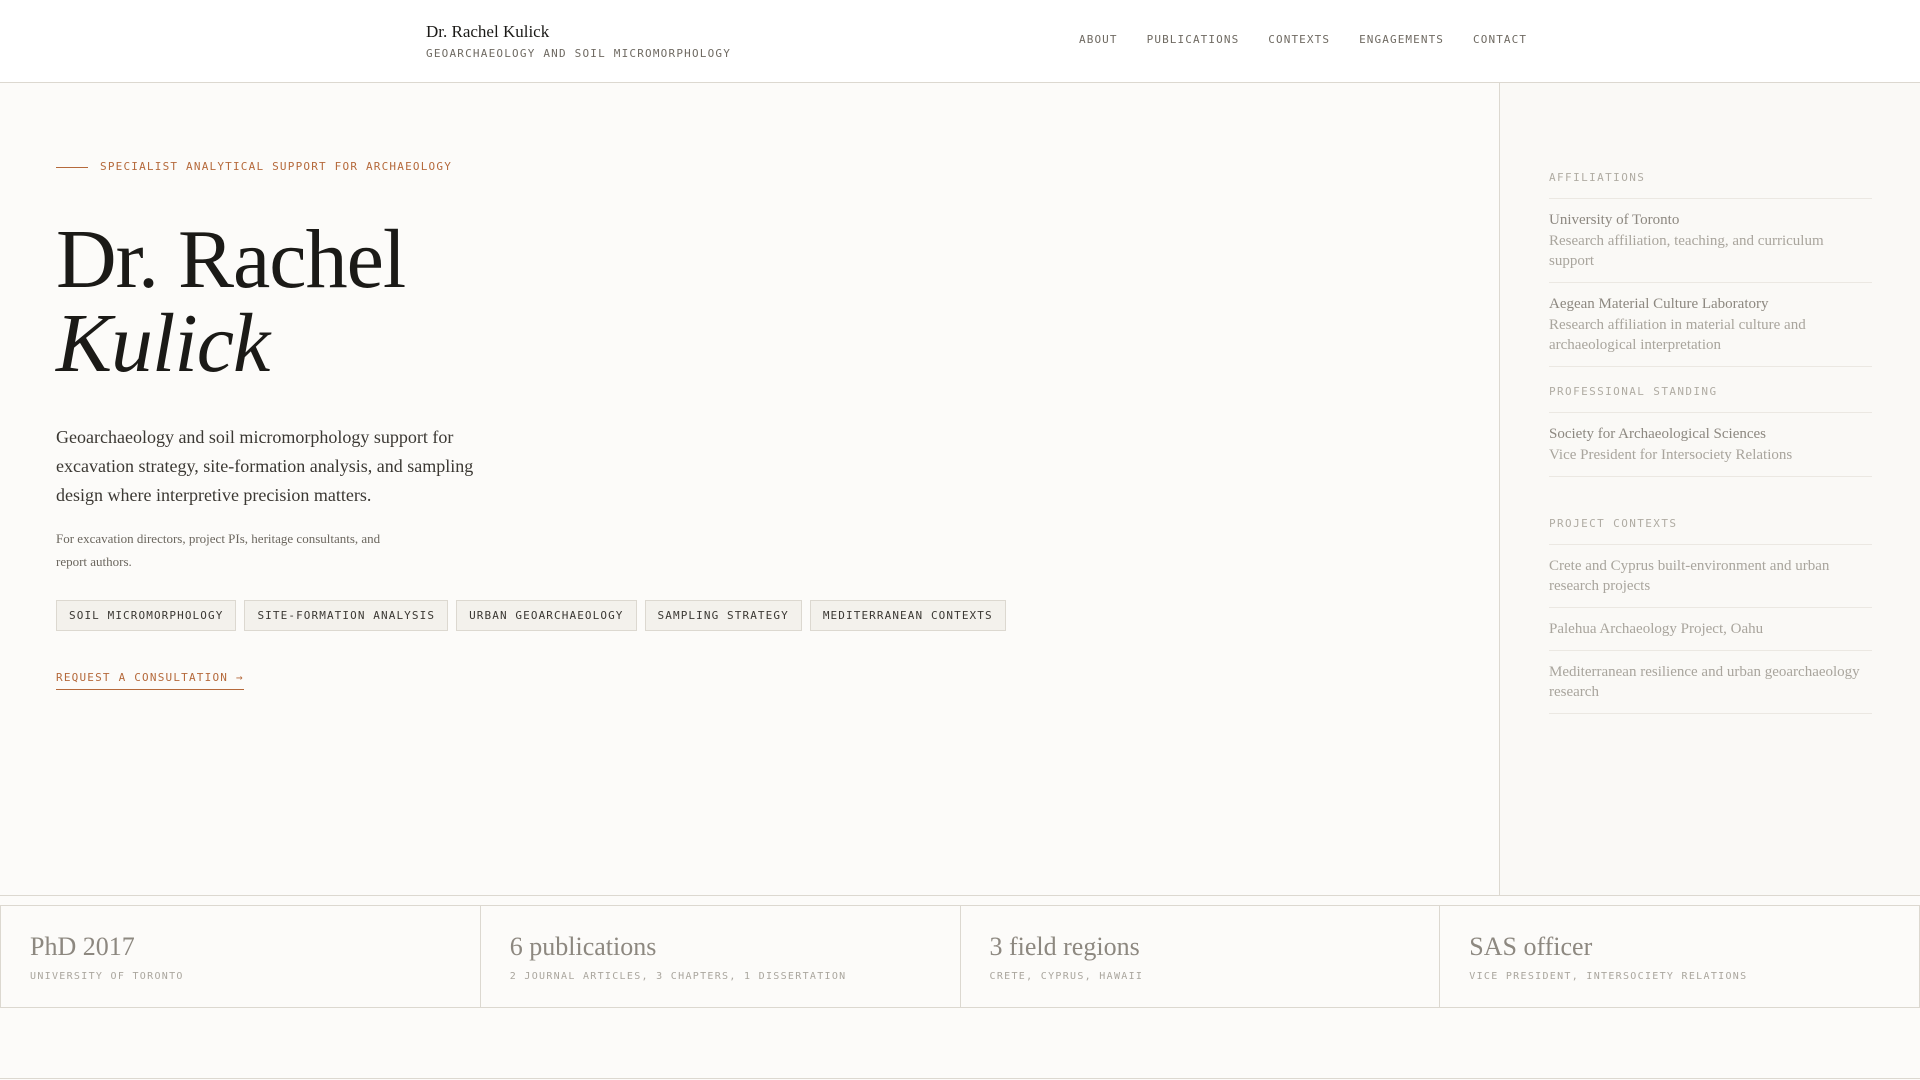 This screenshot has width=1920, height=1080. Describe the element at coordinates (907, 615) in the screenshot. I see `tag-mediterranean-contexts: MEDITERRANEAN CONTEXTS` at that location.